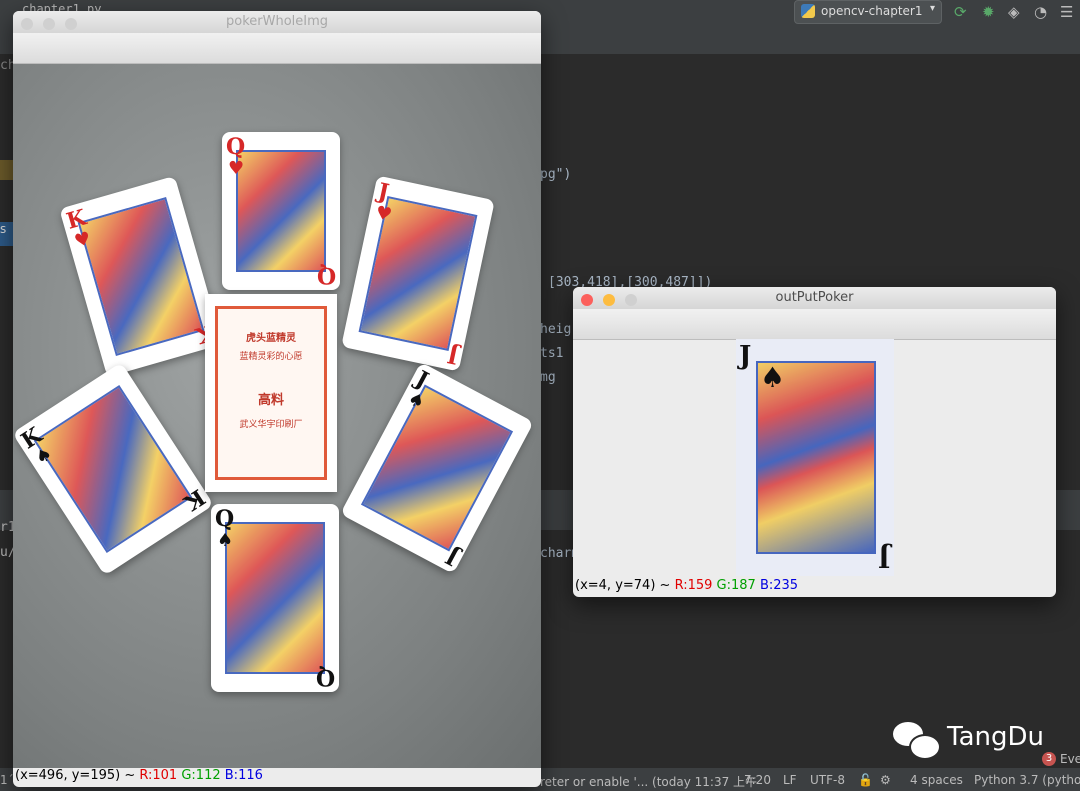 Image resolution: width=1080 pixels, height=791 pixels. I want to click on poker-whole-title: pokerWholeImg, so click(277, 21).